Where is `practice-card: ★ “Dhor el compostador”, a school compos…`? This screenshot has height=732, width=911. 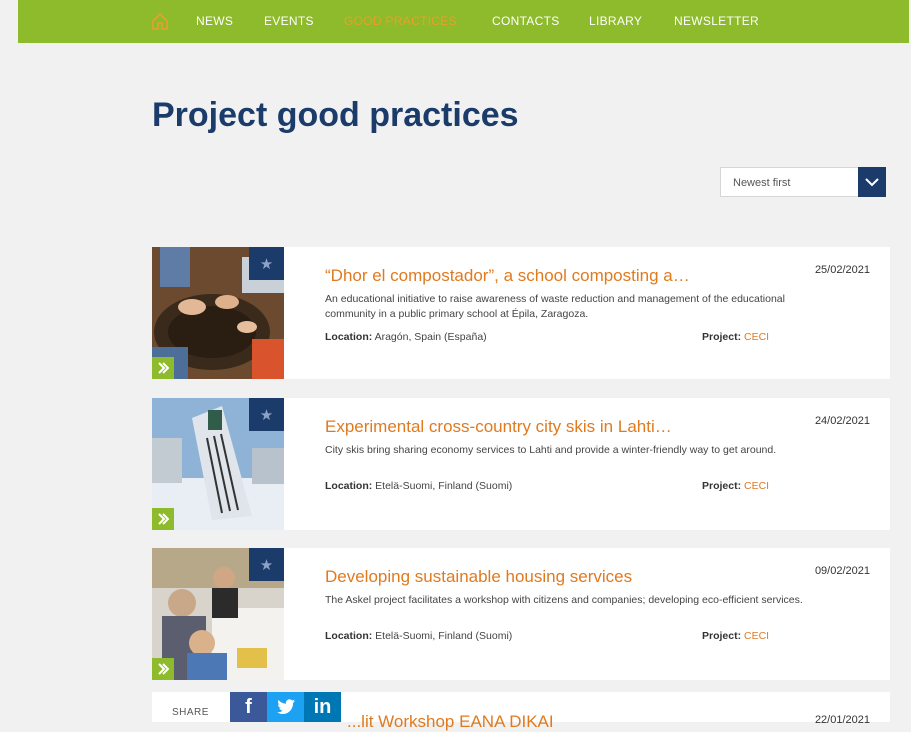
practice-card: ★ “Dhor el compostador”, a school compos… is located at coordinates (521, 313).